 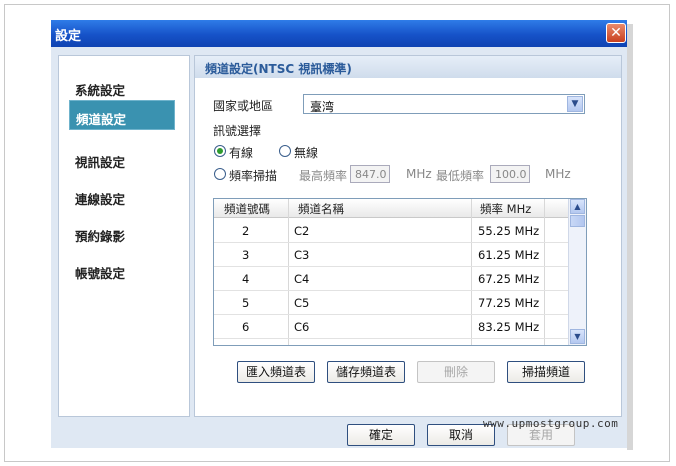 What do you see at coordinates (546, 372) in the screenshot?
I see `scan-channels-button: 掃描頻道` at bounding box center [546, 372].